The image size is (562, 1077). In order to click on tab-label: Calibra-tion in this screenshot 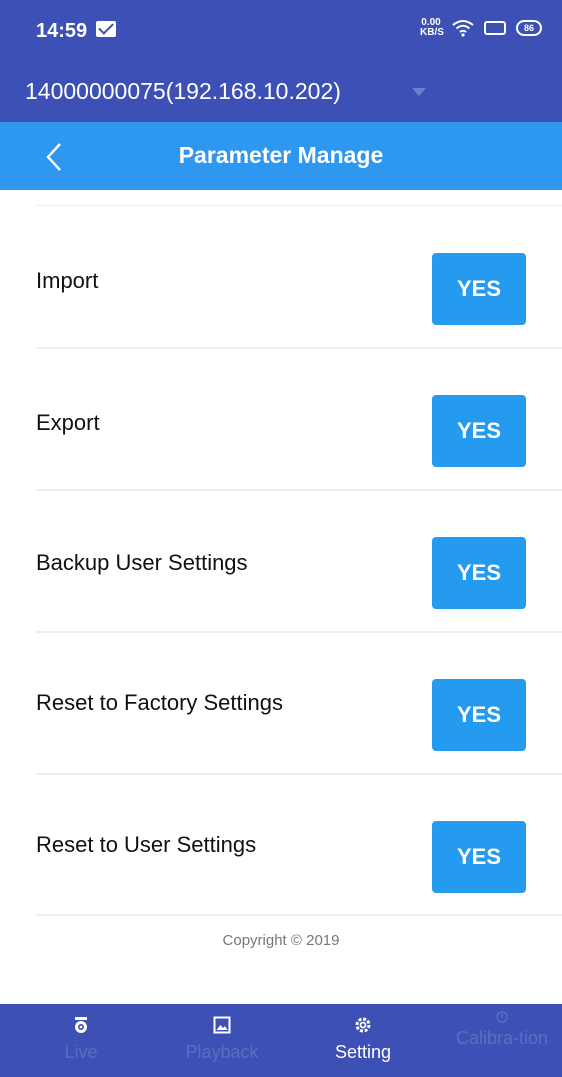, I will do `click(502, 1038)`.